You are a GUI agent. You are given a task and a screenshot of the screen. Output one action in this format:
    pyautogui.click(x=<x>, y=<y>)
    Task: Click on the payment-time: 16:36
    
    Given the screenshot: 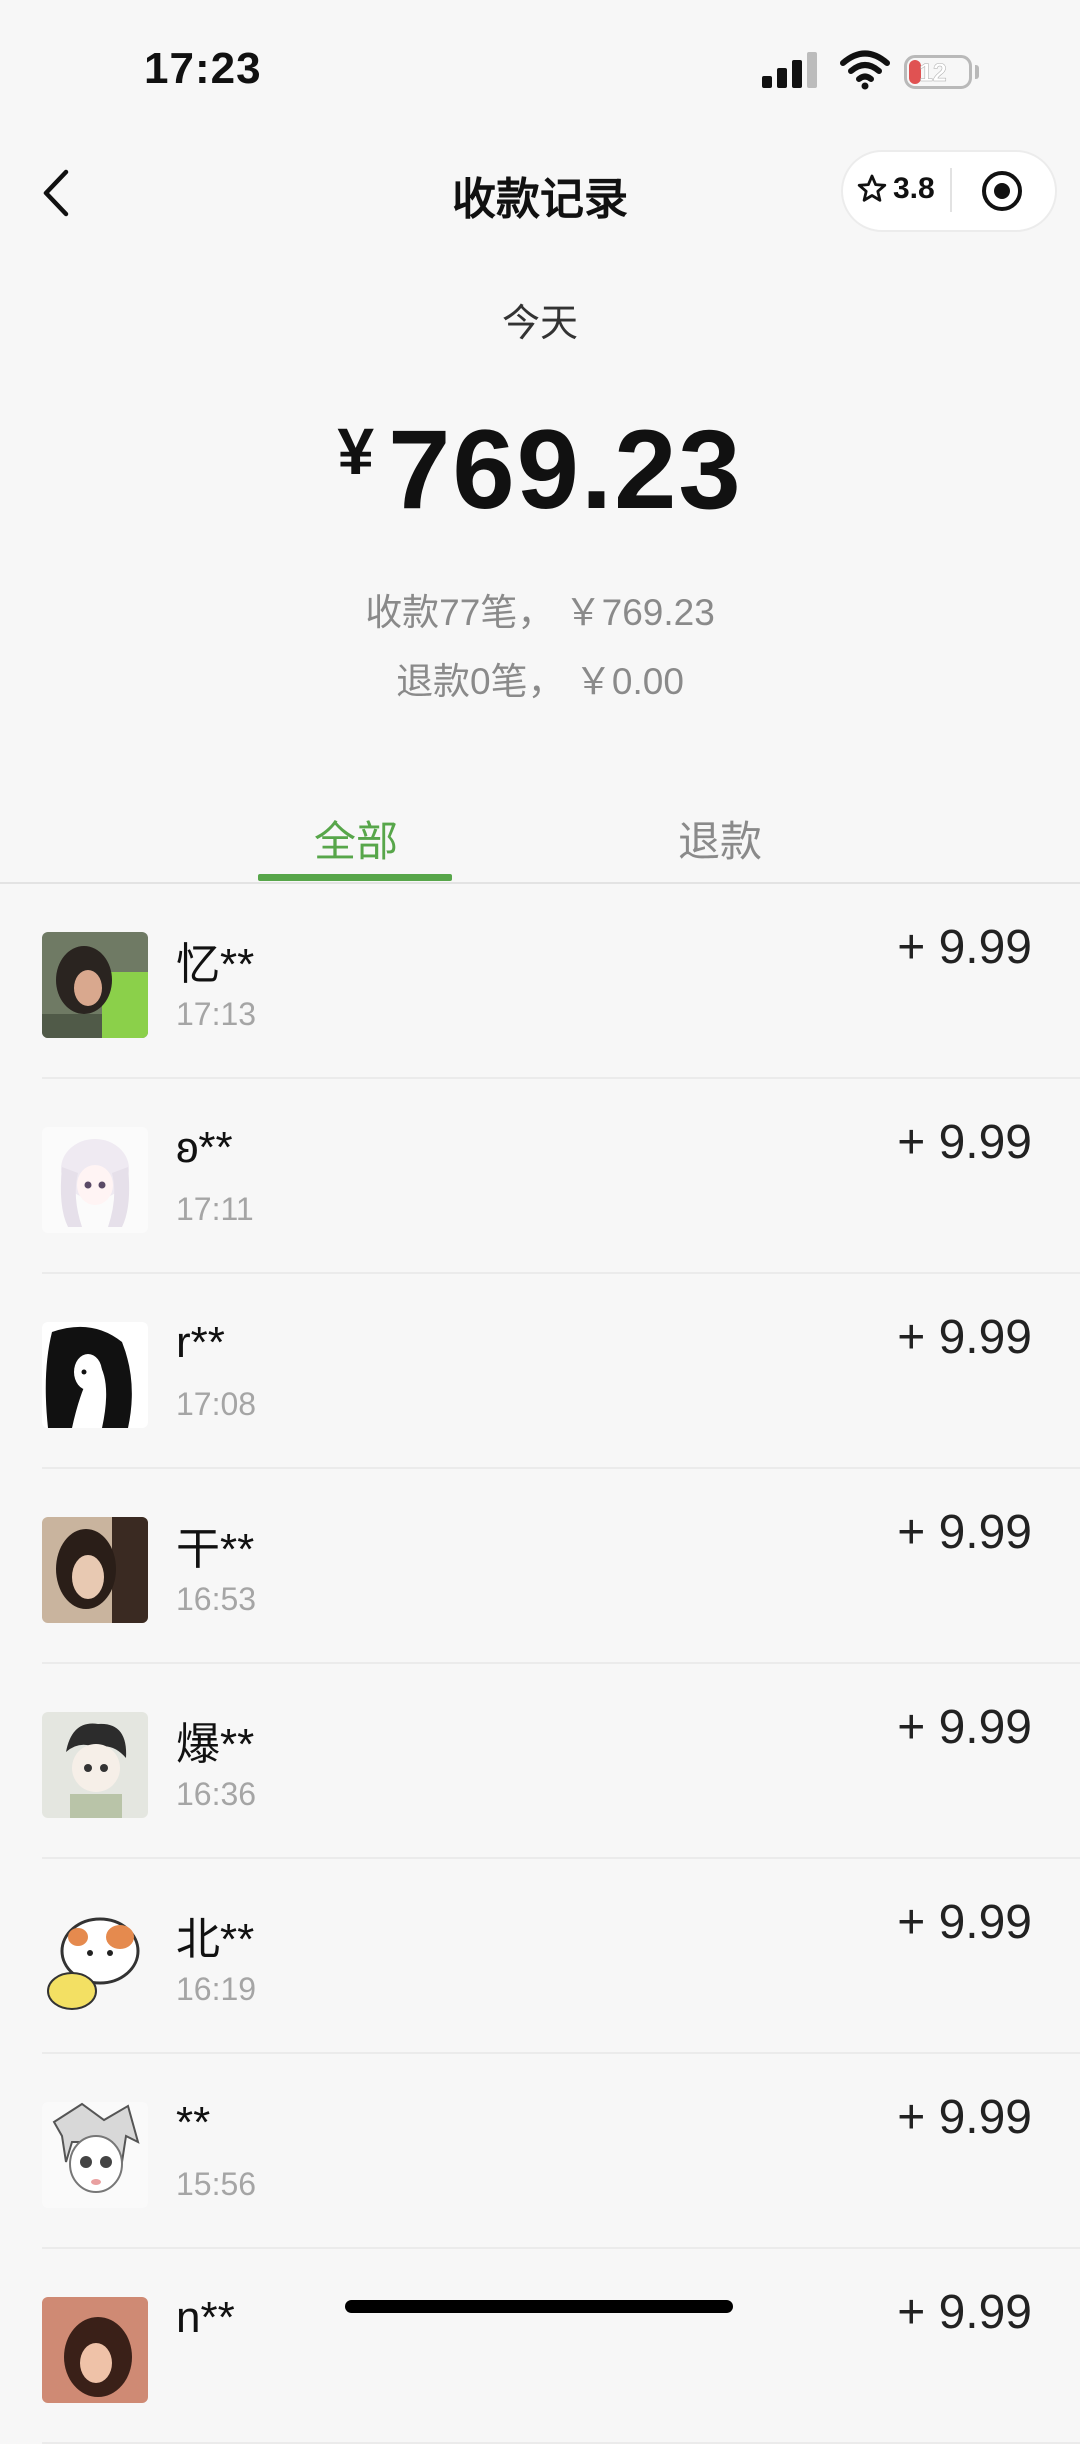 What is the action you would take?
    pyautogui.click(x=216, y=1794)
    